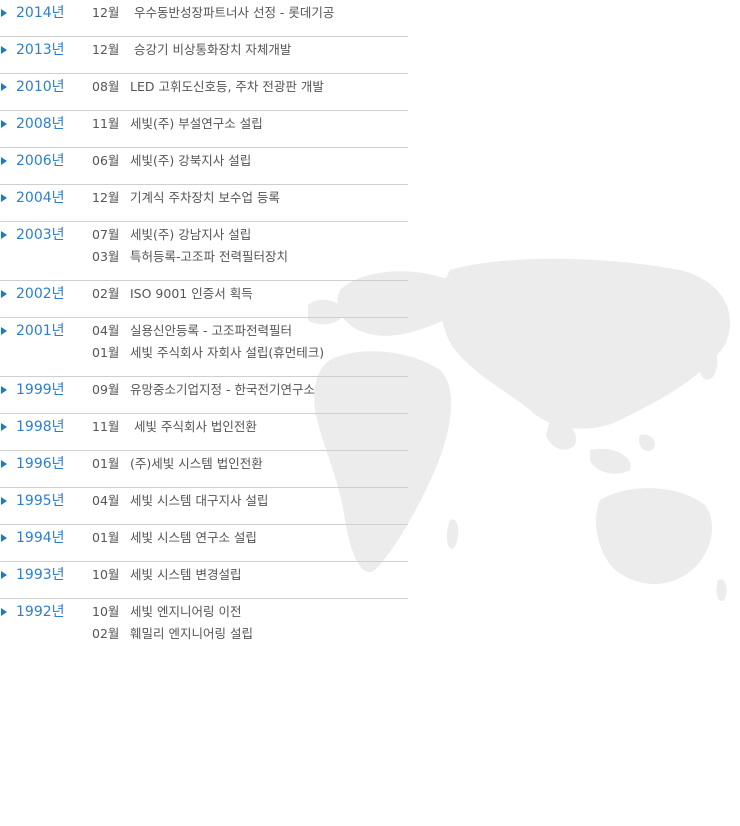 This screenshot has height=826, width=740. I want to click on timeline-entry: 1996년 01월 (주)세빛 시스템 법인전환, so click(204, 469).